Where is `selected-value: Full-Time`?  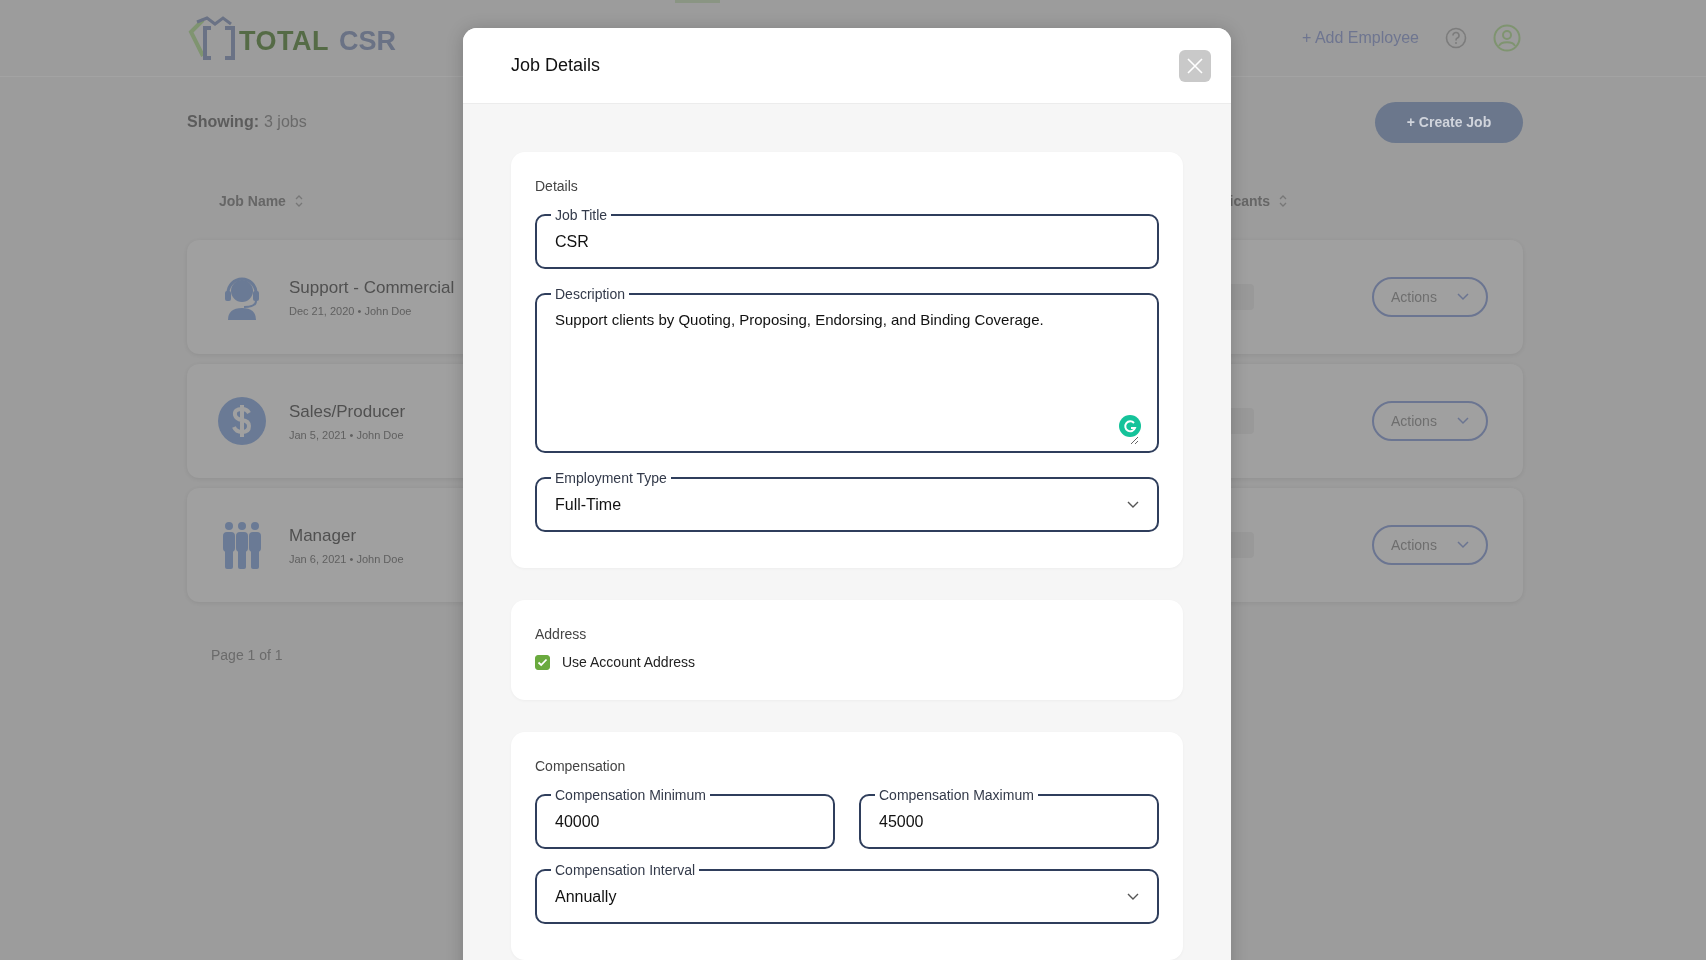 selected-value: Full-Time is located at coordinates (588, 505).